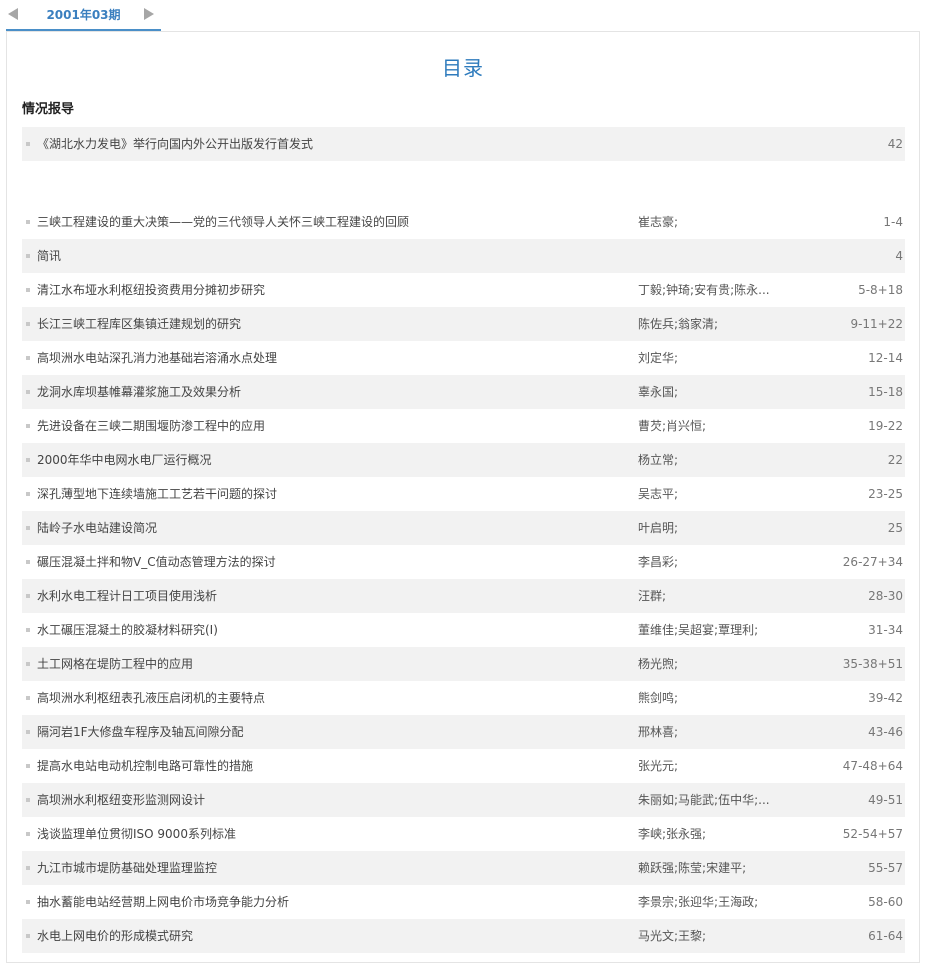  Describe the element at coordinates (899, 256) in the screenshot. I see `article-pages: 4` at that location.